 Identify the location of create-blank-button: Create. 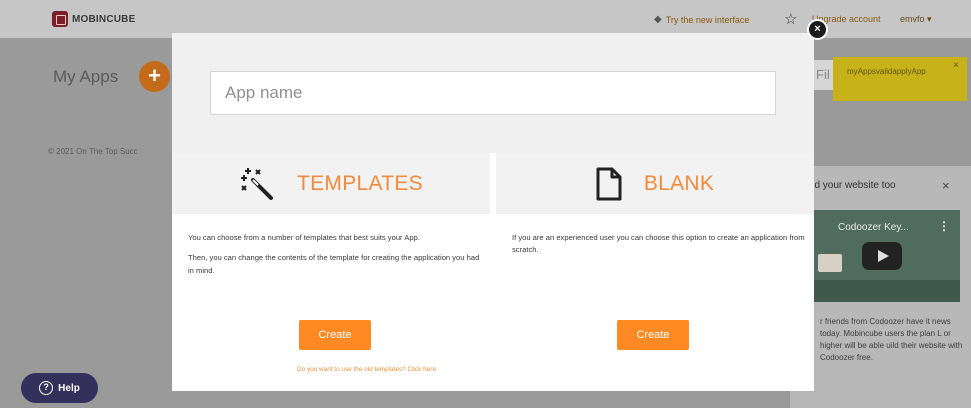
(653, 335).